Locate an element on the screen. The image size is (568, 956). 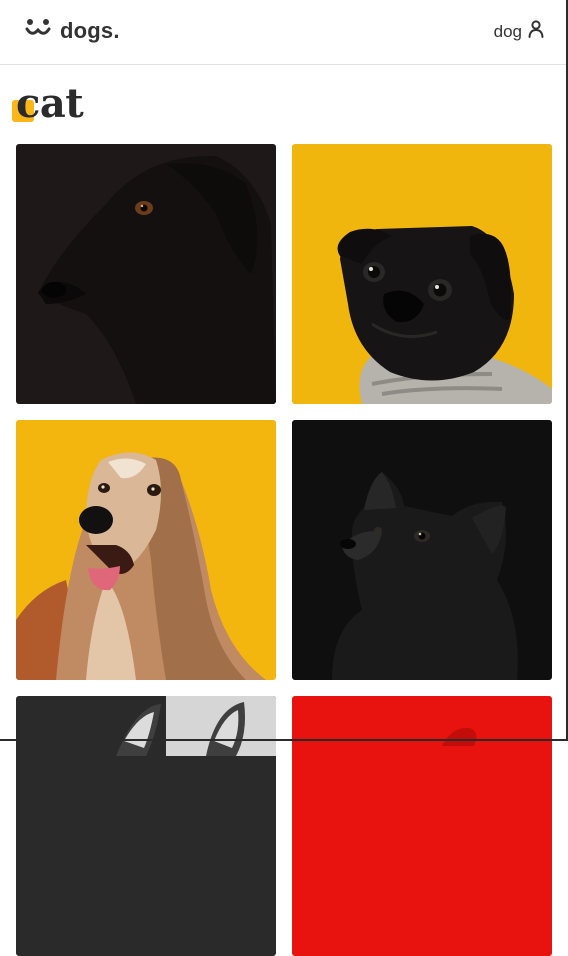
user-menu-link: dog is located at coordinates (519, 31).